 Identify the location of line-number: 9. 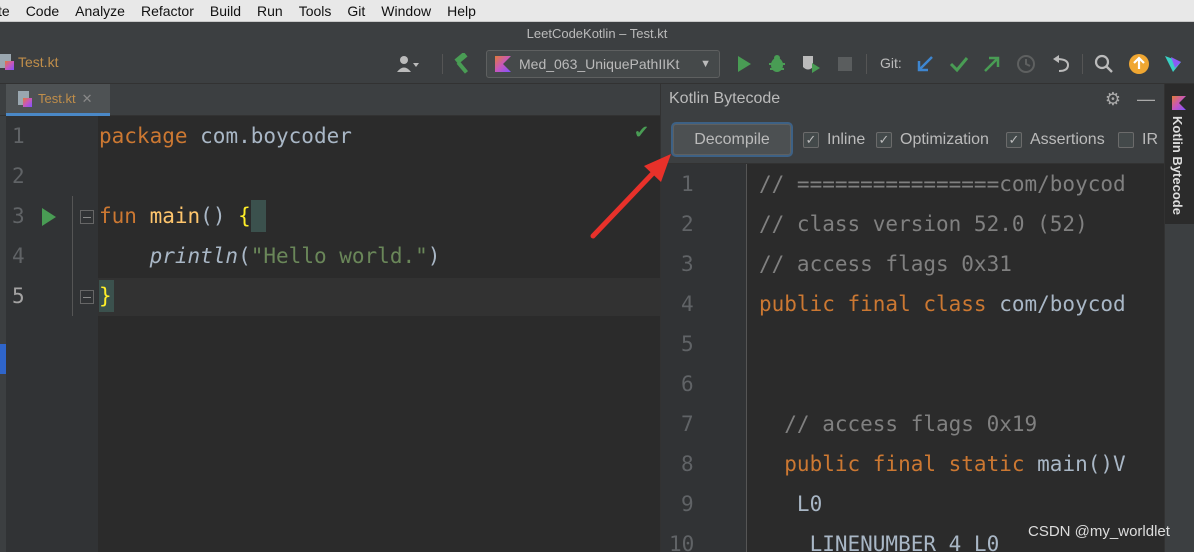
(687, 504).